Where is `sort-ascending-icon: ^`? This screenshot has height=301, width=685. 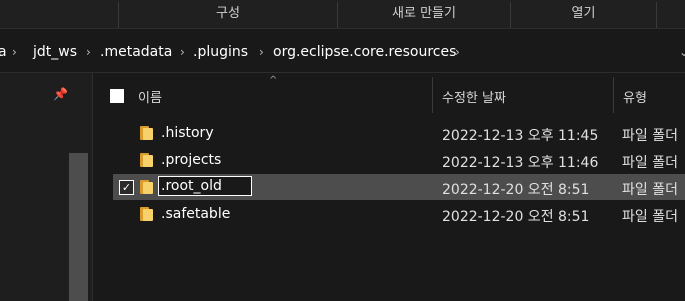 sort-ascending-icon: ^ is located at coordinates (273, 80).